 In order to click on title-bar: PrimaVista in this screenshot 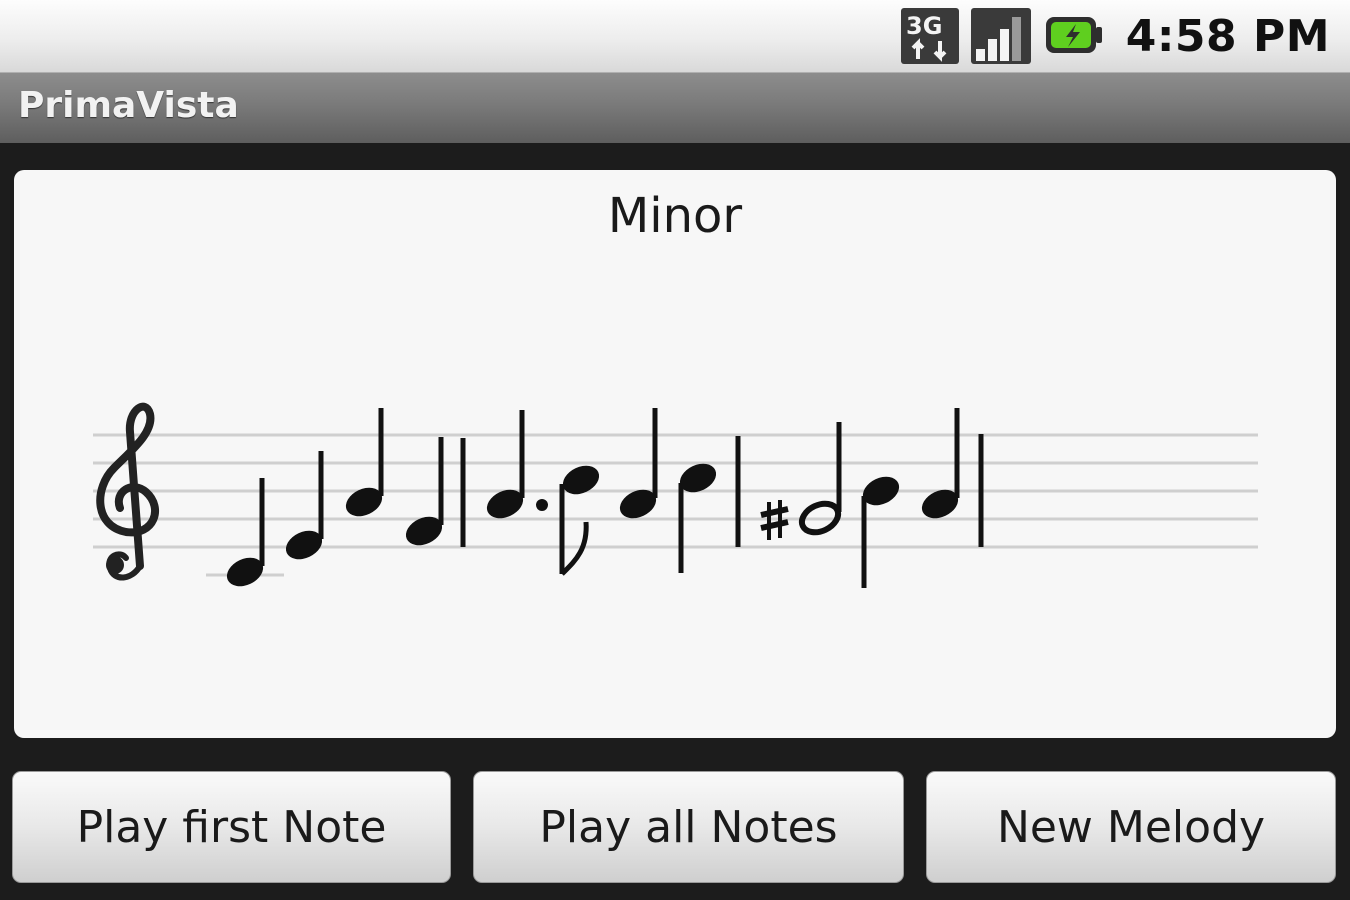, I will do `click(675, 107)`.